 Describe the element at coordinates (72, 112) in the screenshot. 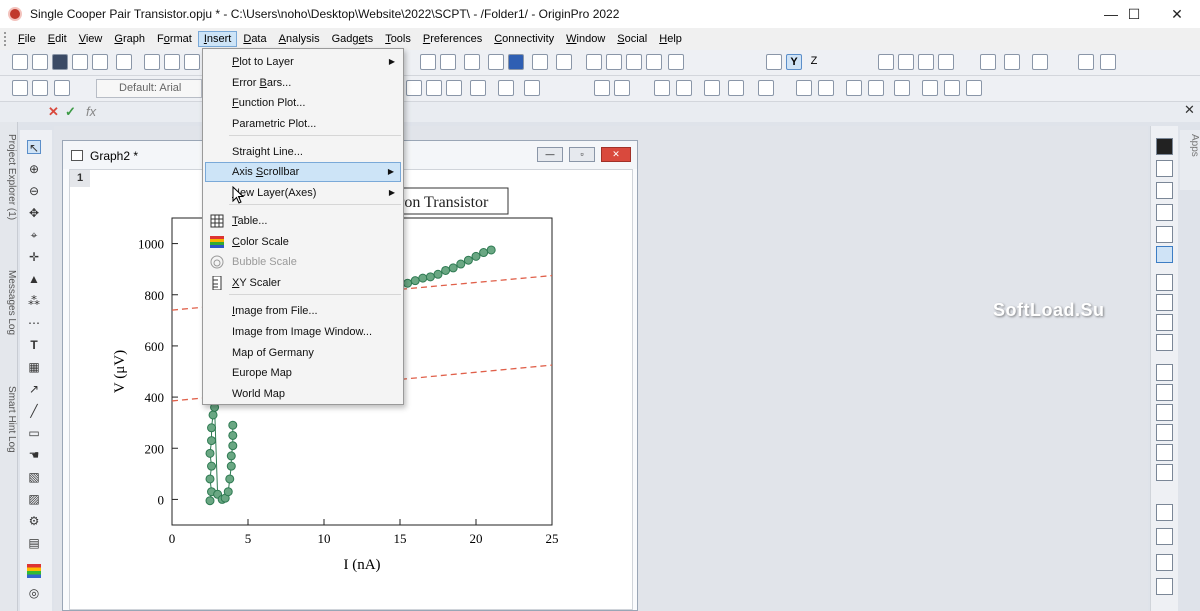

I see `confirm-icon: ✓` at that location.